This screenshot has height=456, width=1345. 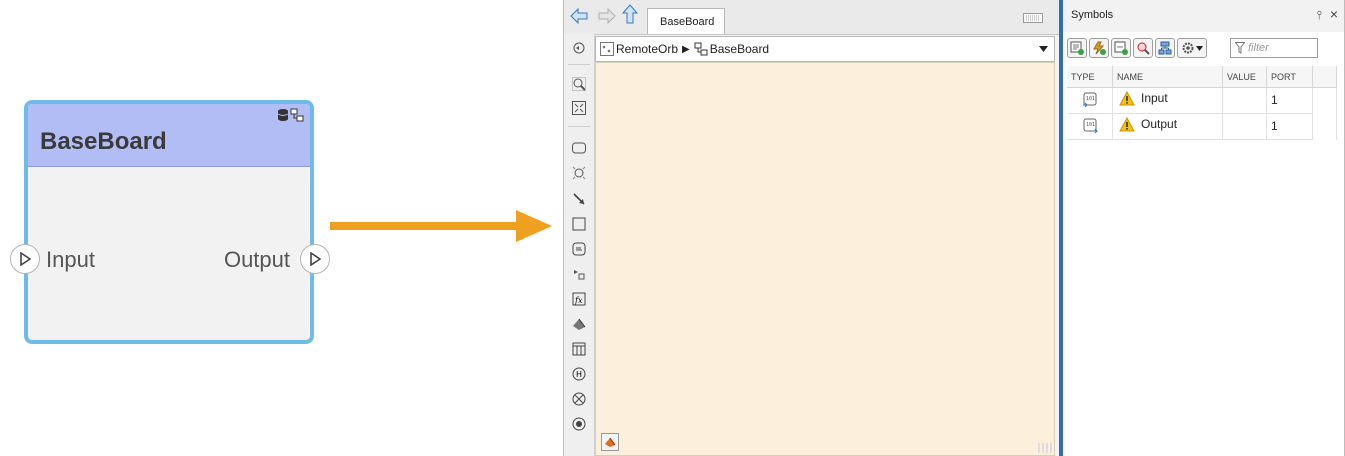 I want to click on add-message-icon, so click(x=1121, y=48).